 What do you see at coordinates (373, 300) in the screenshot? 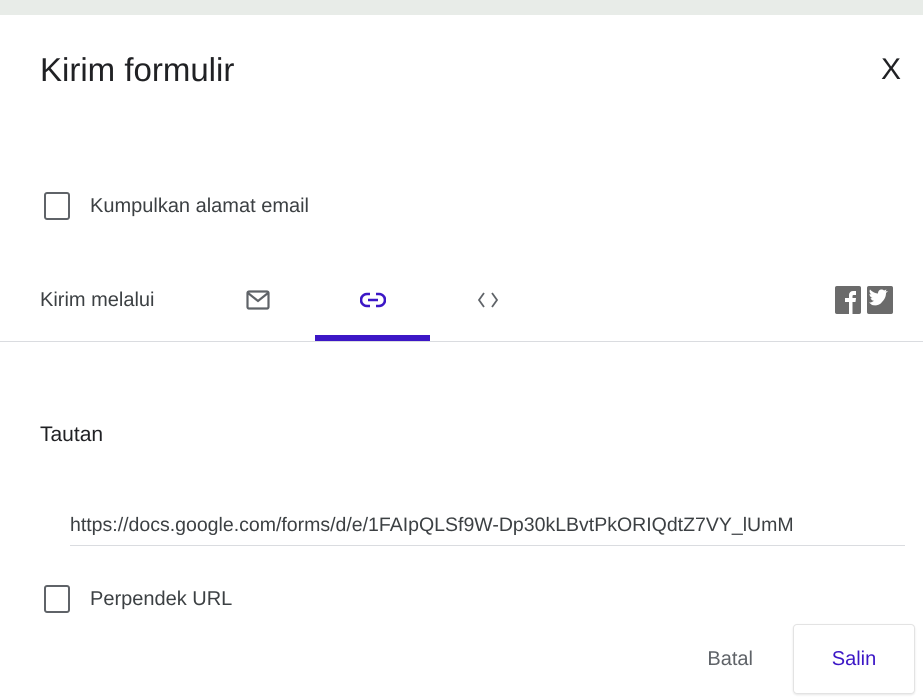
I see `link-icon` at bounding box center [373, 300].